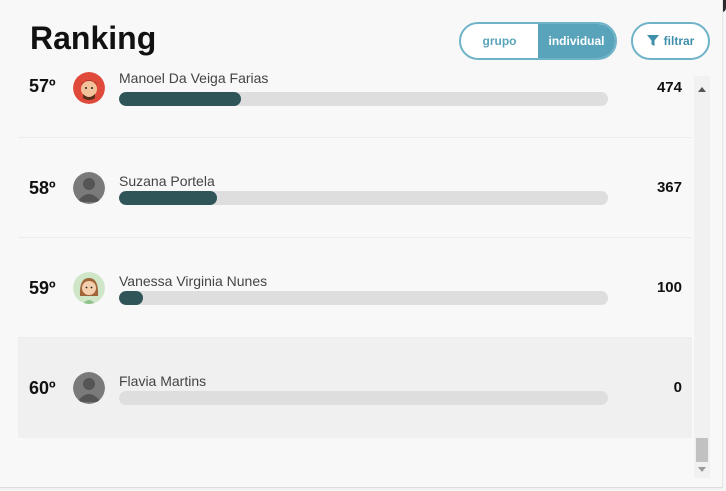 The width and height of the screenshot is (726, 491). Describe the element at coordinates (669, 287) in the screenshot. I see `user-score: 100` at that location.